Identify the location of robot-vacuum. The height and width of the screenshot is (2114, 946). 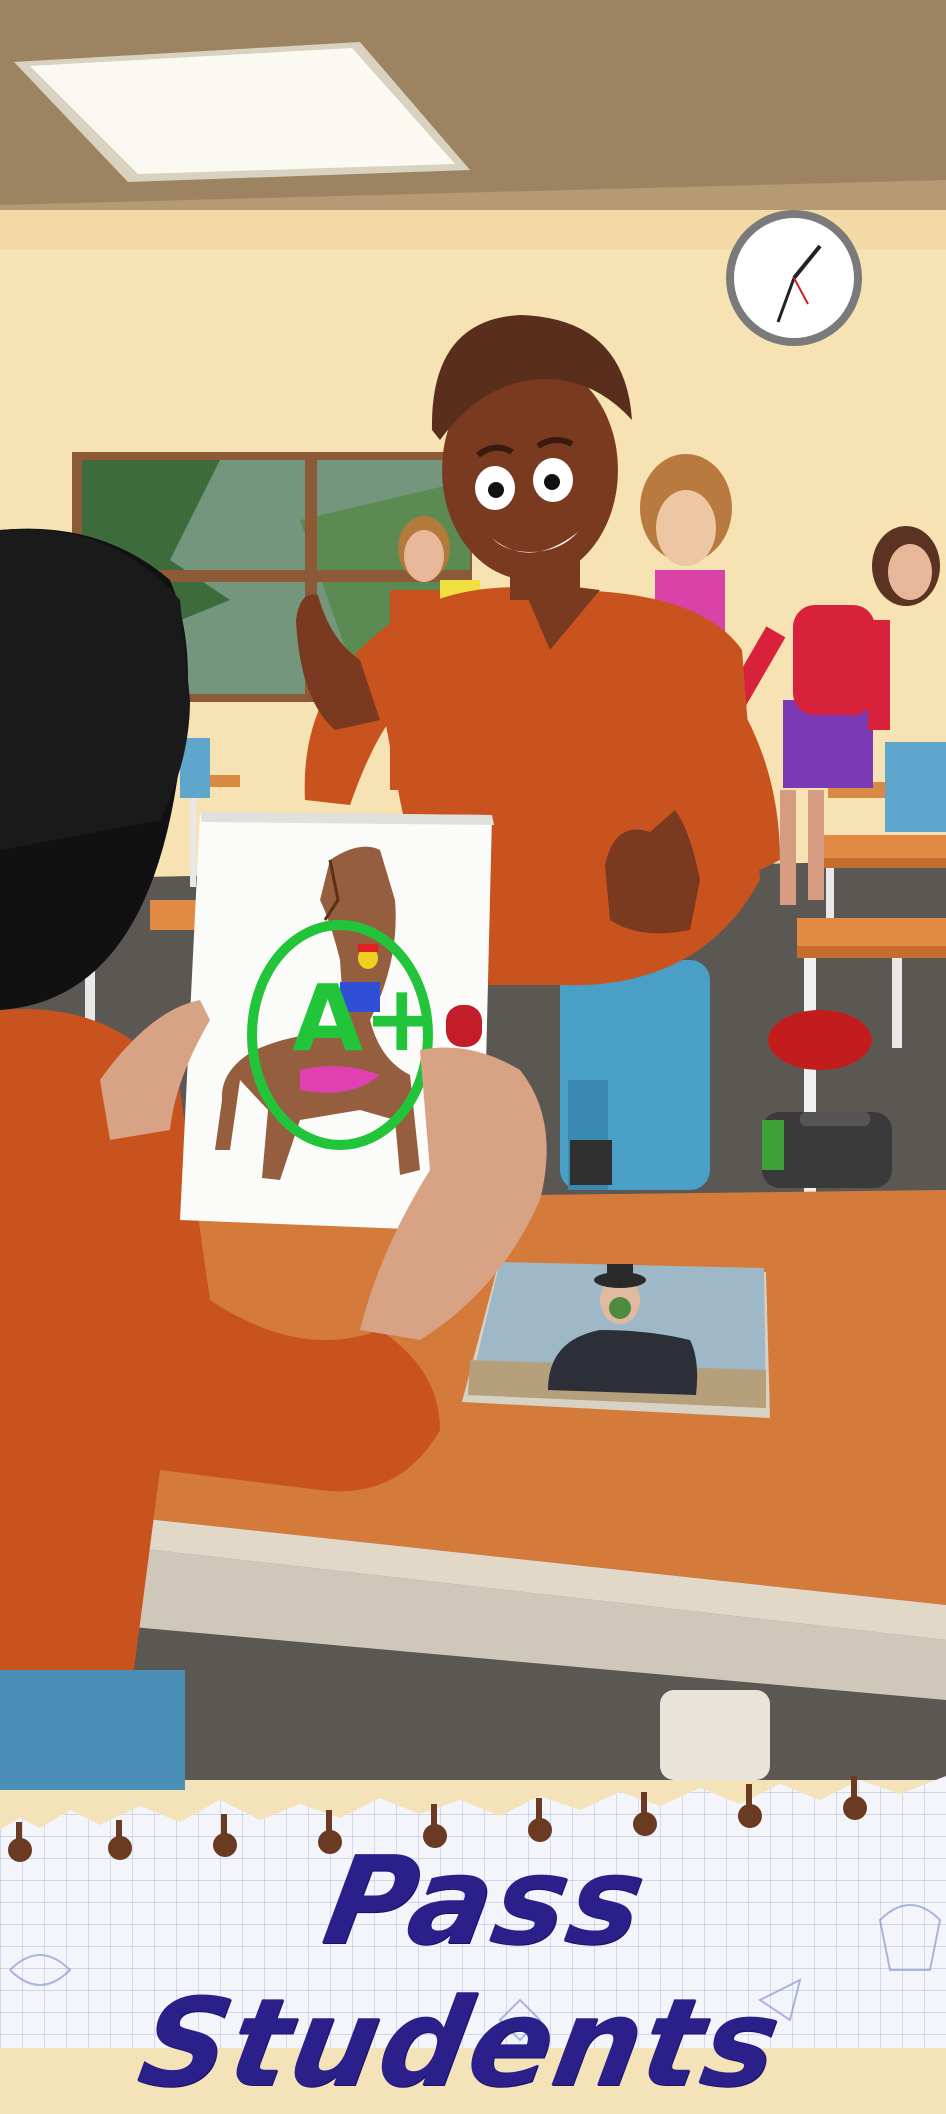
(827, 1150).